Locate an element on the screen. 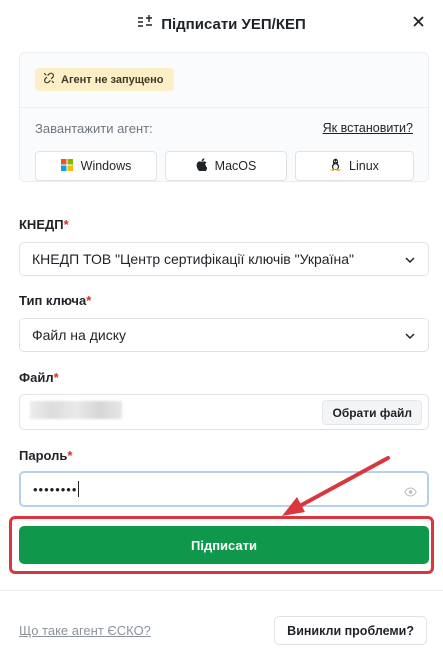 This screenshot has height=650, width=443. how-to-install-link: Як встановити? is located at coordinates (368, 128).